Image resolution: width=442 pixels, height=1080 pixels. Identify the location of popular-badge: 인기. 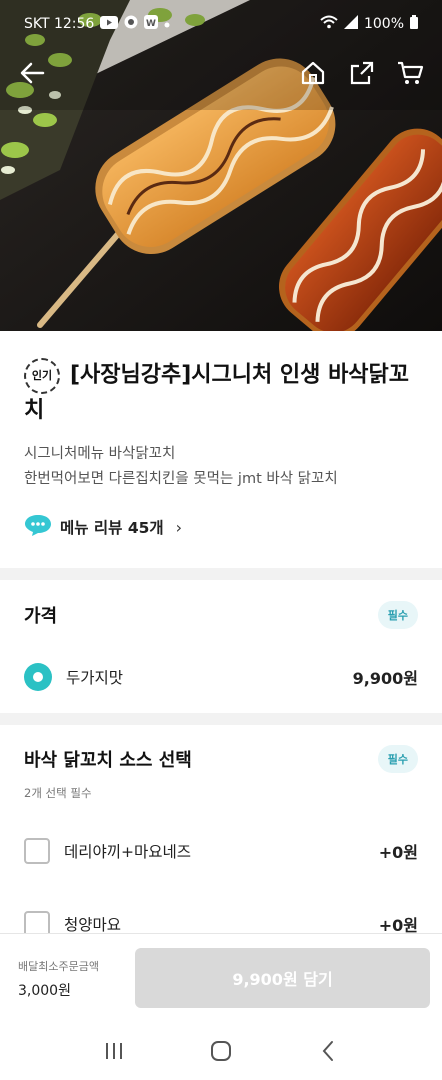
(42, 376).